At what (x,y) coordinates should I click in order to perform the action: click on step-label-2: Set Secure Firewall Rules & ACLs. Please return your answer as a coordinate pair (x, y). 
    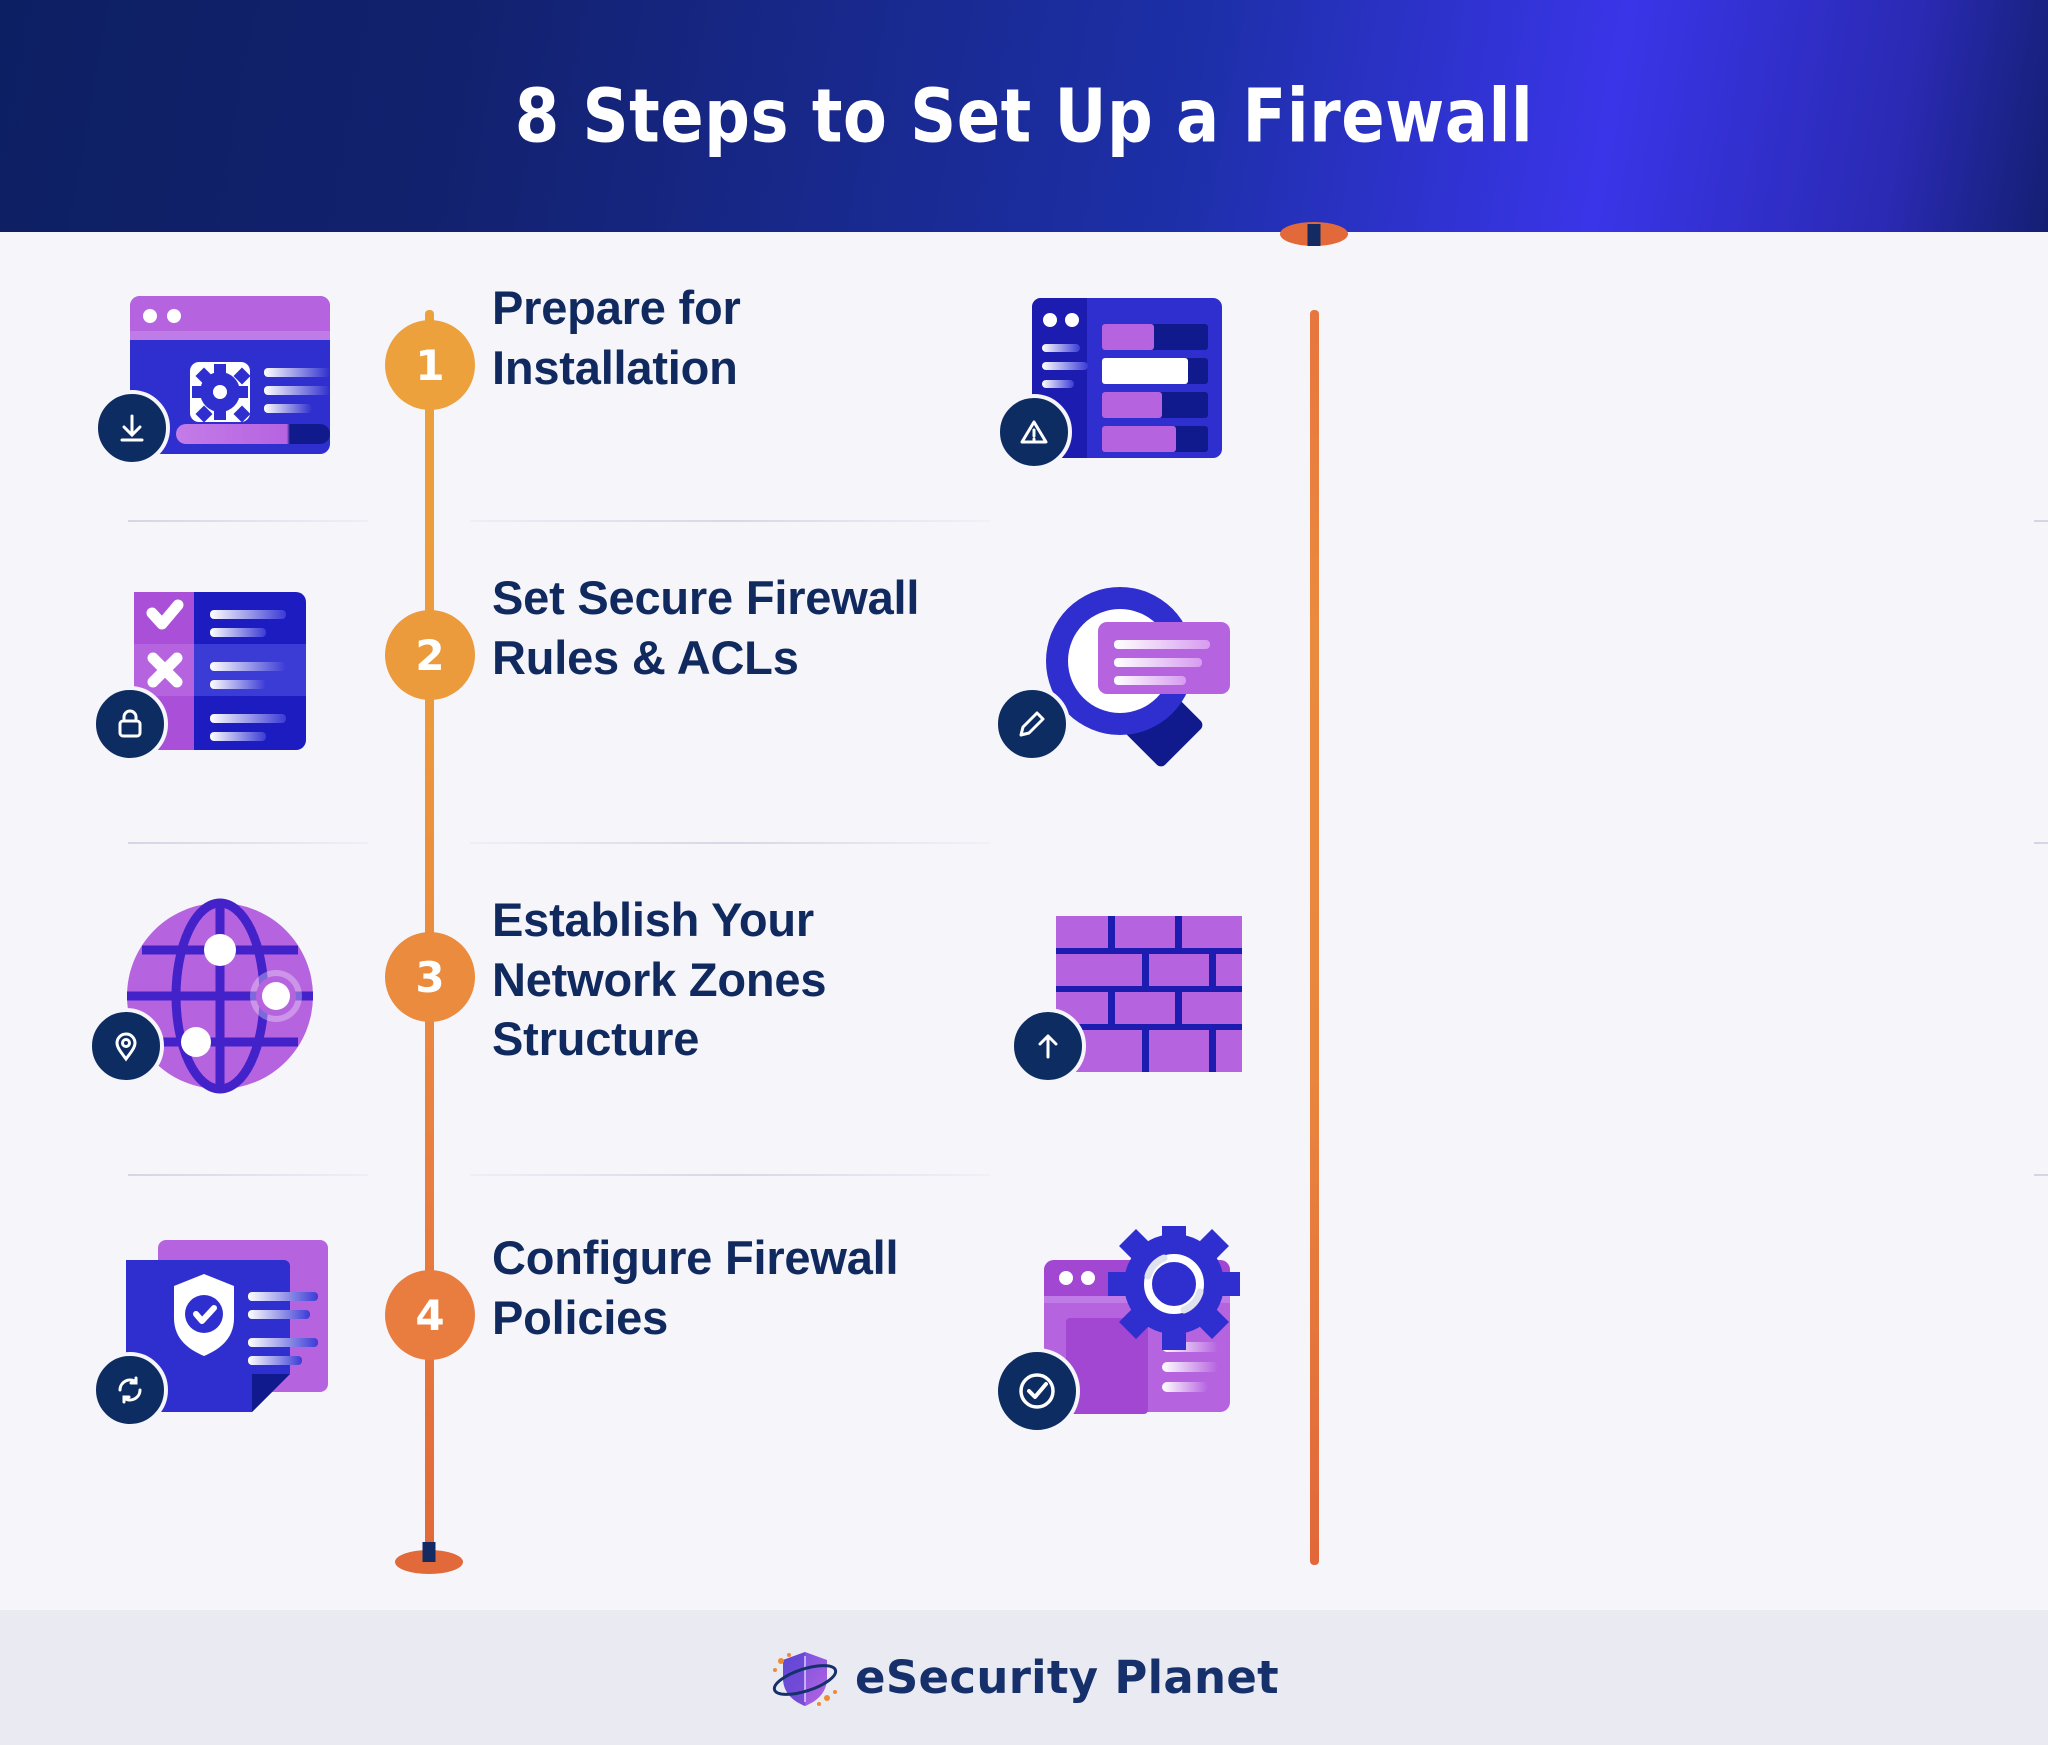
    Looking at the image, I should click on (706, 627).